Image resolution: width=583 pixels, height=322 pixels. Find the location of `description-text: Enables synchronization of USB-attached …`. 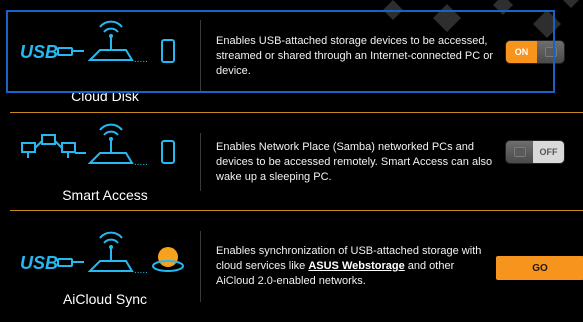

description-text: Enables synchronization of USB-attached … is located at coordinates (349, 266).